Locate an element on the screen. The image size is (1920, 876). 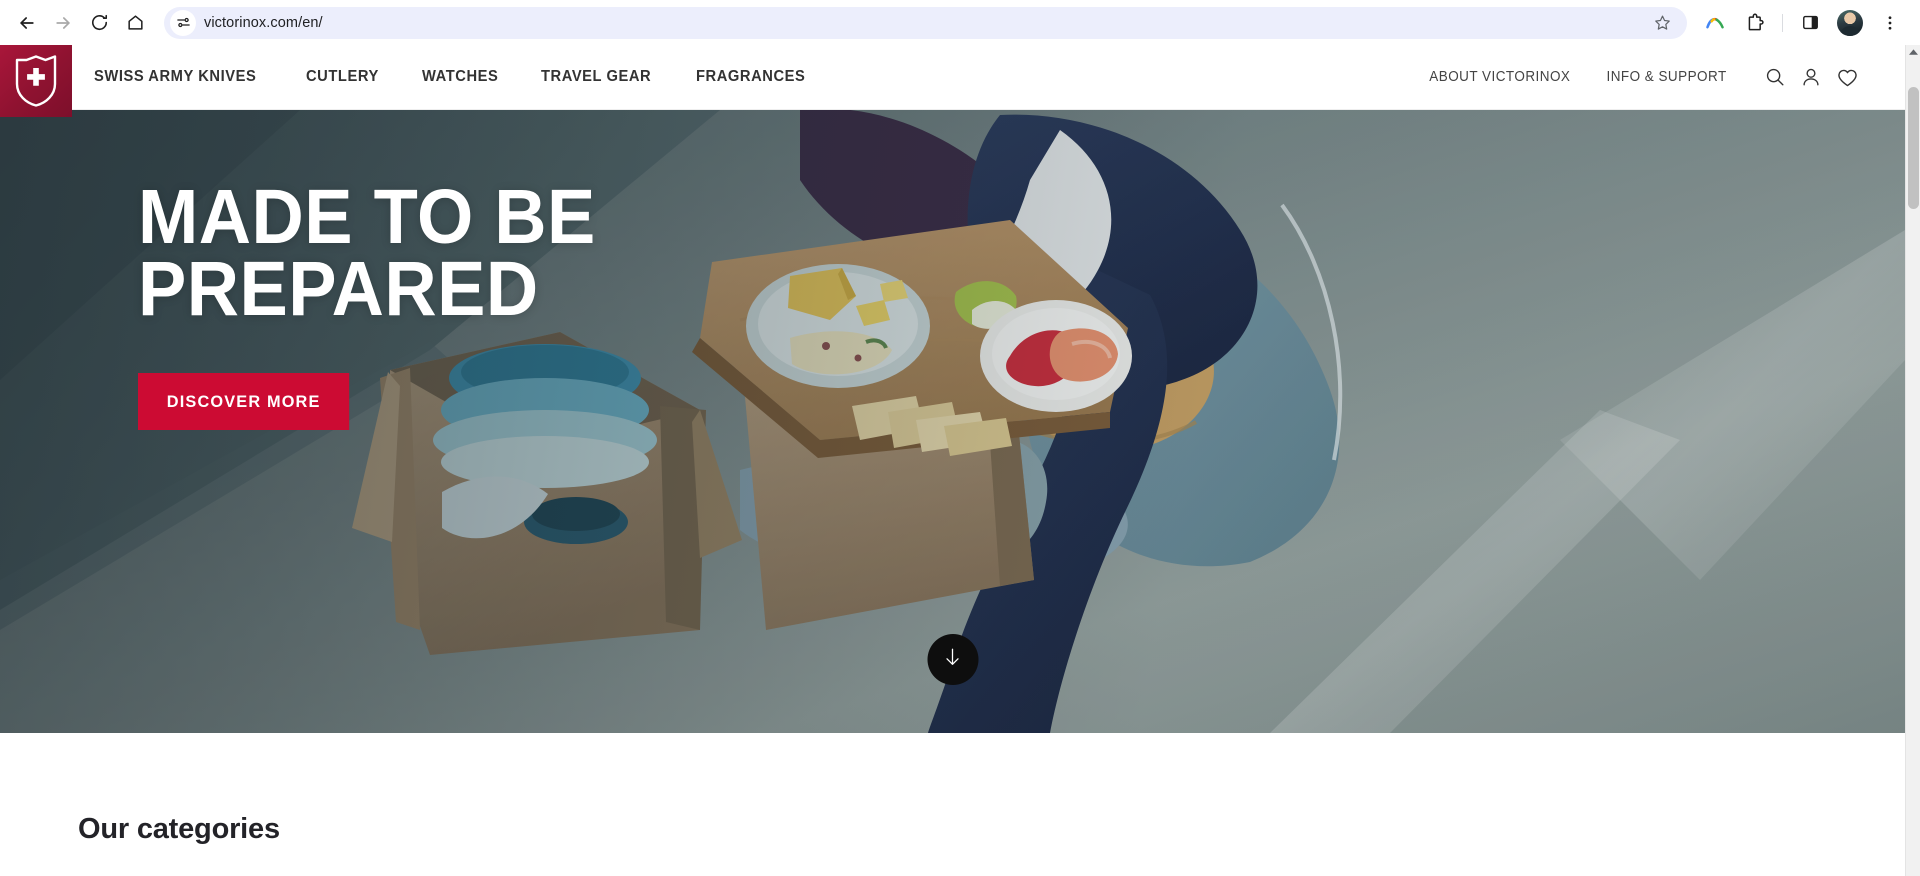
scroll-down-button is located at coordinates (952, 659).